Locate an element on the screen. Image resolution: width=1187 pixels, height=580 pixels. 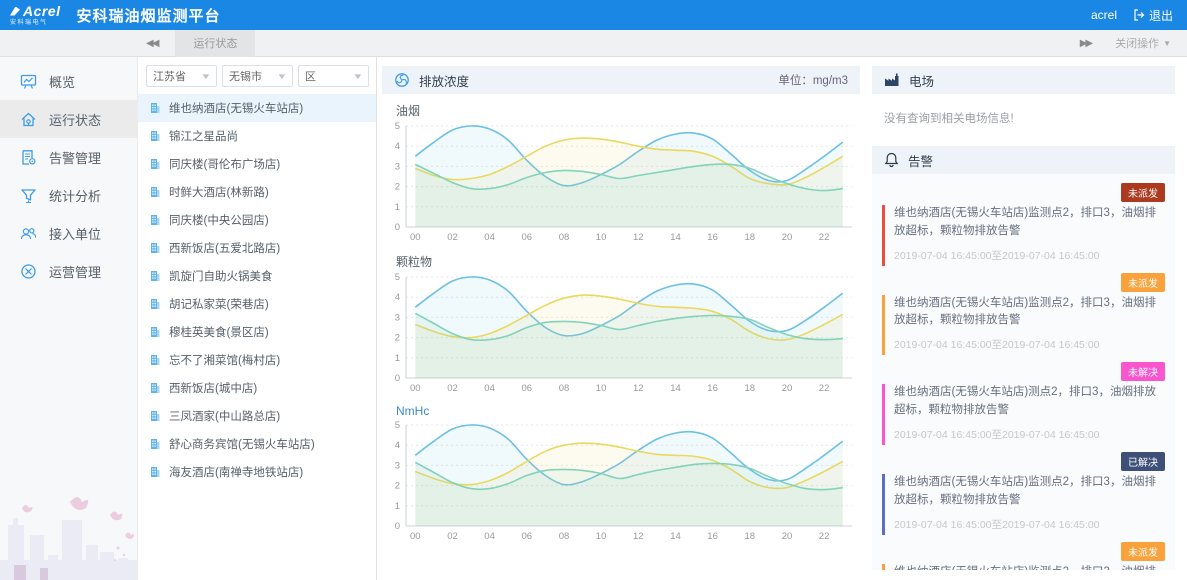
store-name: 三凤酒家(中山路总店) is located at coordinates (225, 417).